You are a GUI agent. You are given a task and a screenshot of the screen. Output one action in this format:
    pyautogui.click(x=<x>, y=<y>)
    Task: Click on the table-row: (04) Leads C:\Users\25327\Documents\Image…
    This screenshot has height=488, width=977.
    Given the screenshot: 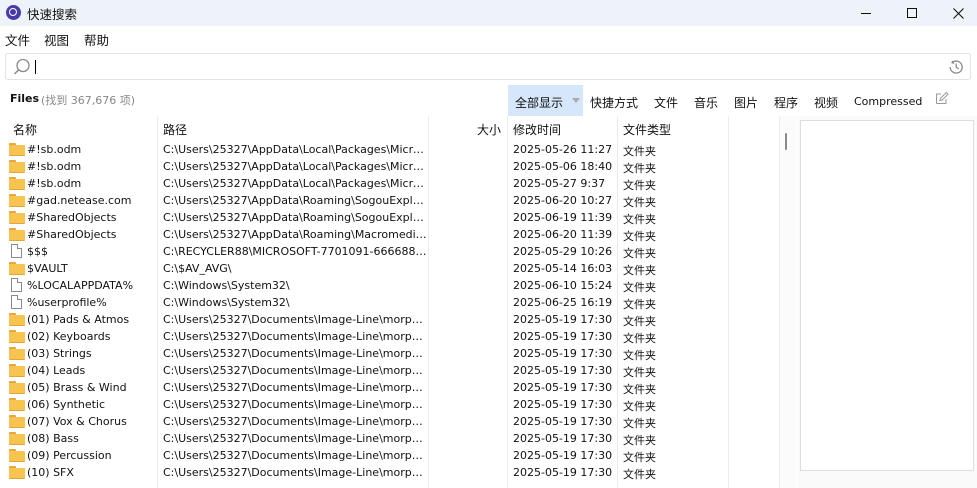 What is the action you would take?
    pyautogui.click(x=391, y=370)
    